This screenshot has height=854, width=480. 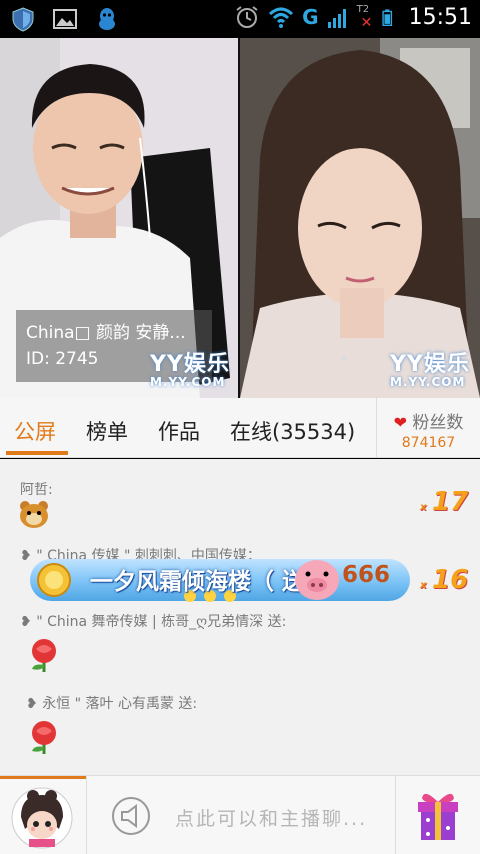 I want to click on avatar-button, so click(x=43, y=815).